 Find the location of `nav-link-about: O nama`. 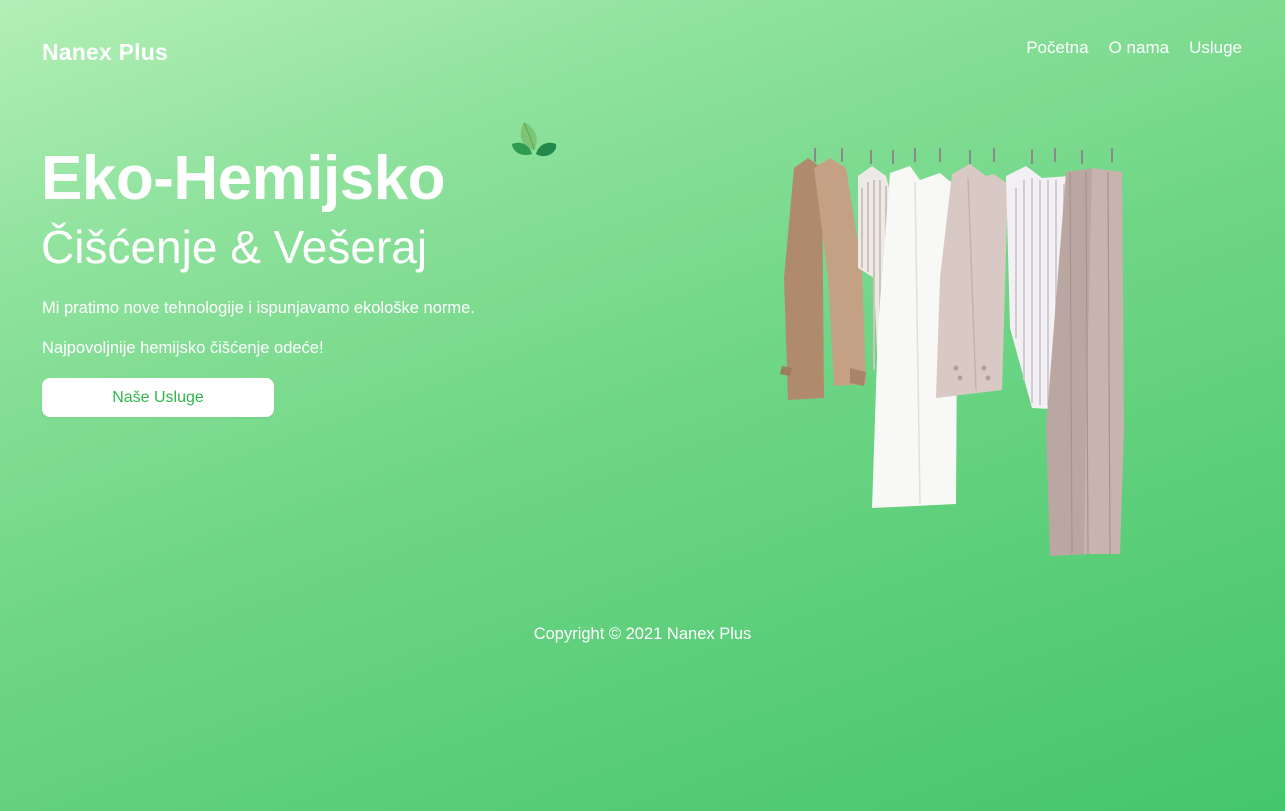

nav-link-about: O nama is located at coordinates (1139, 48).